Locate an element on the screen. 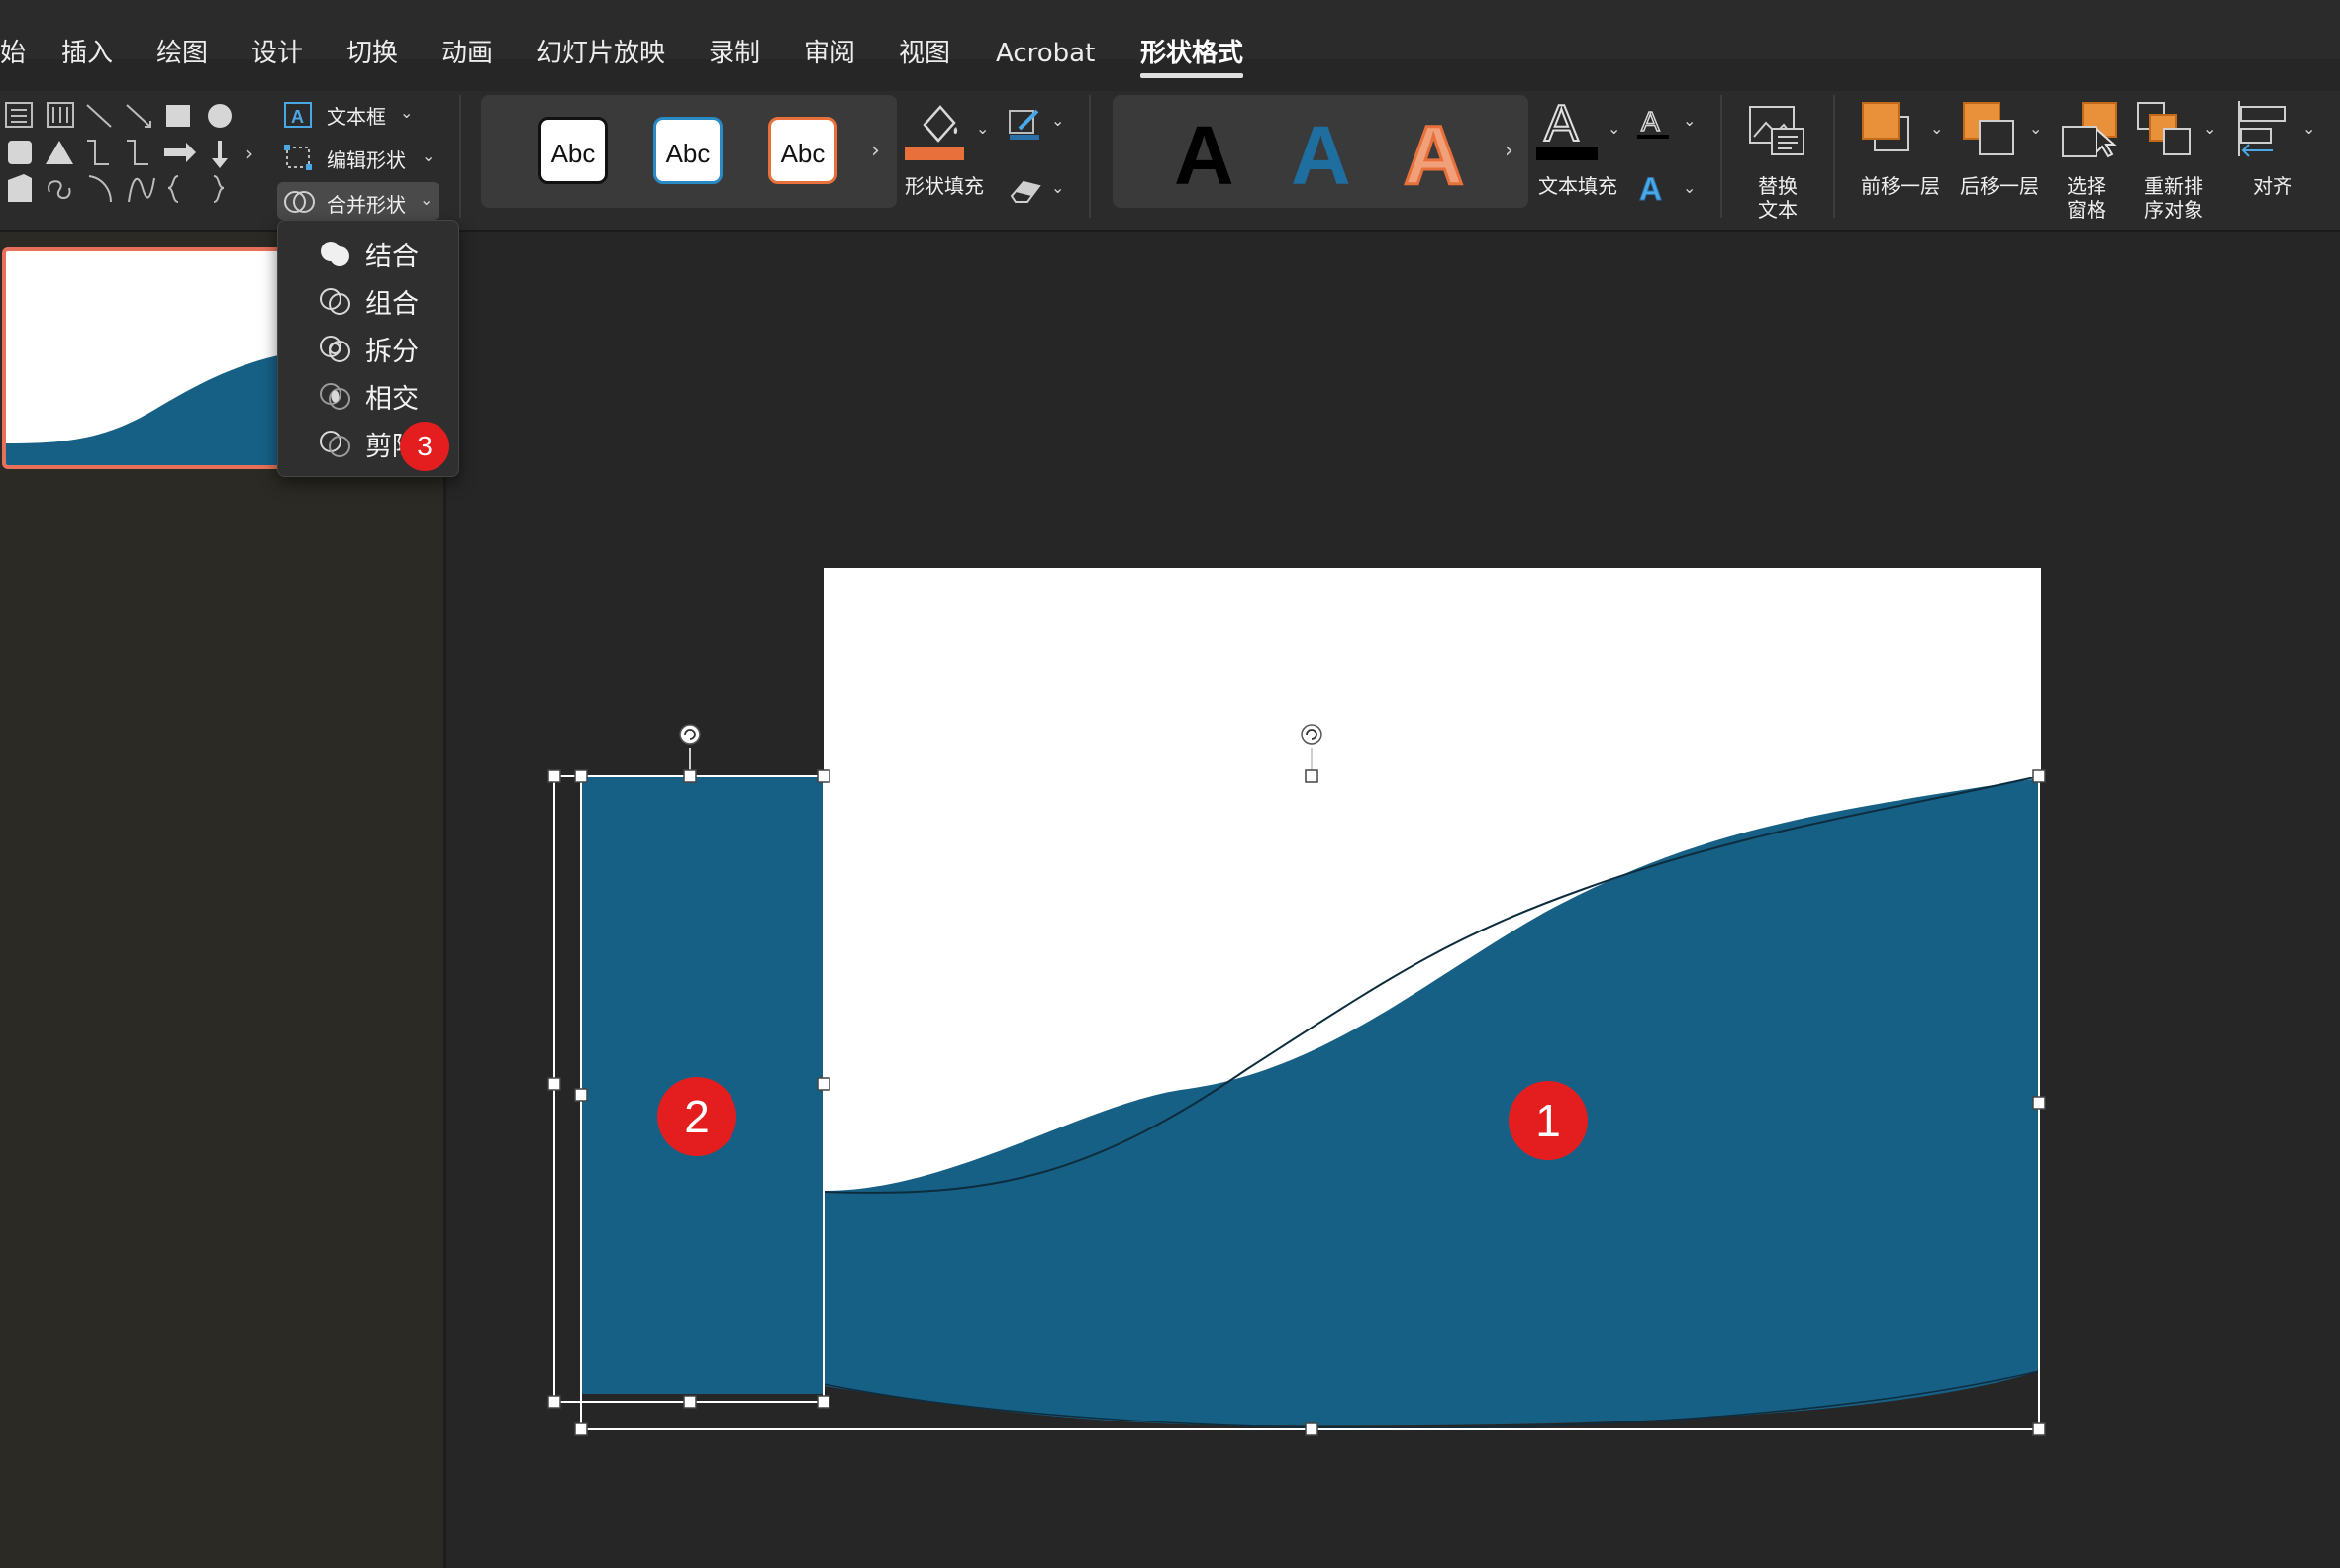  edit-shape-button: 编辑形状 is located at coordinates (366, 159).